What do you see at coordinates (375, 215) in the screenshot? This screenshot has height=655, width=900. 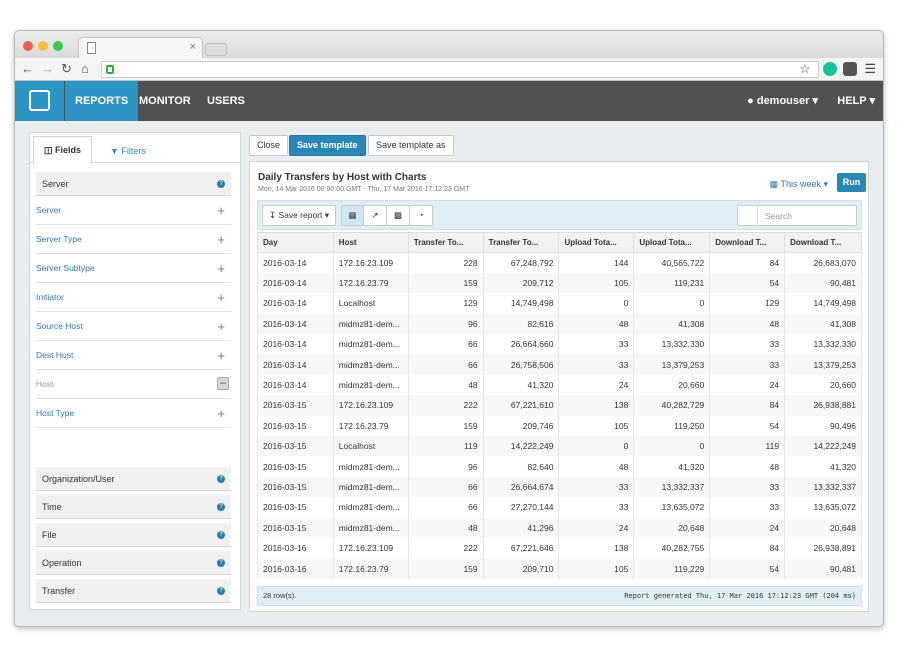 I see `line-chart-icon: ↗` at bounding box center [375, 215].